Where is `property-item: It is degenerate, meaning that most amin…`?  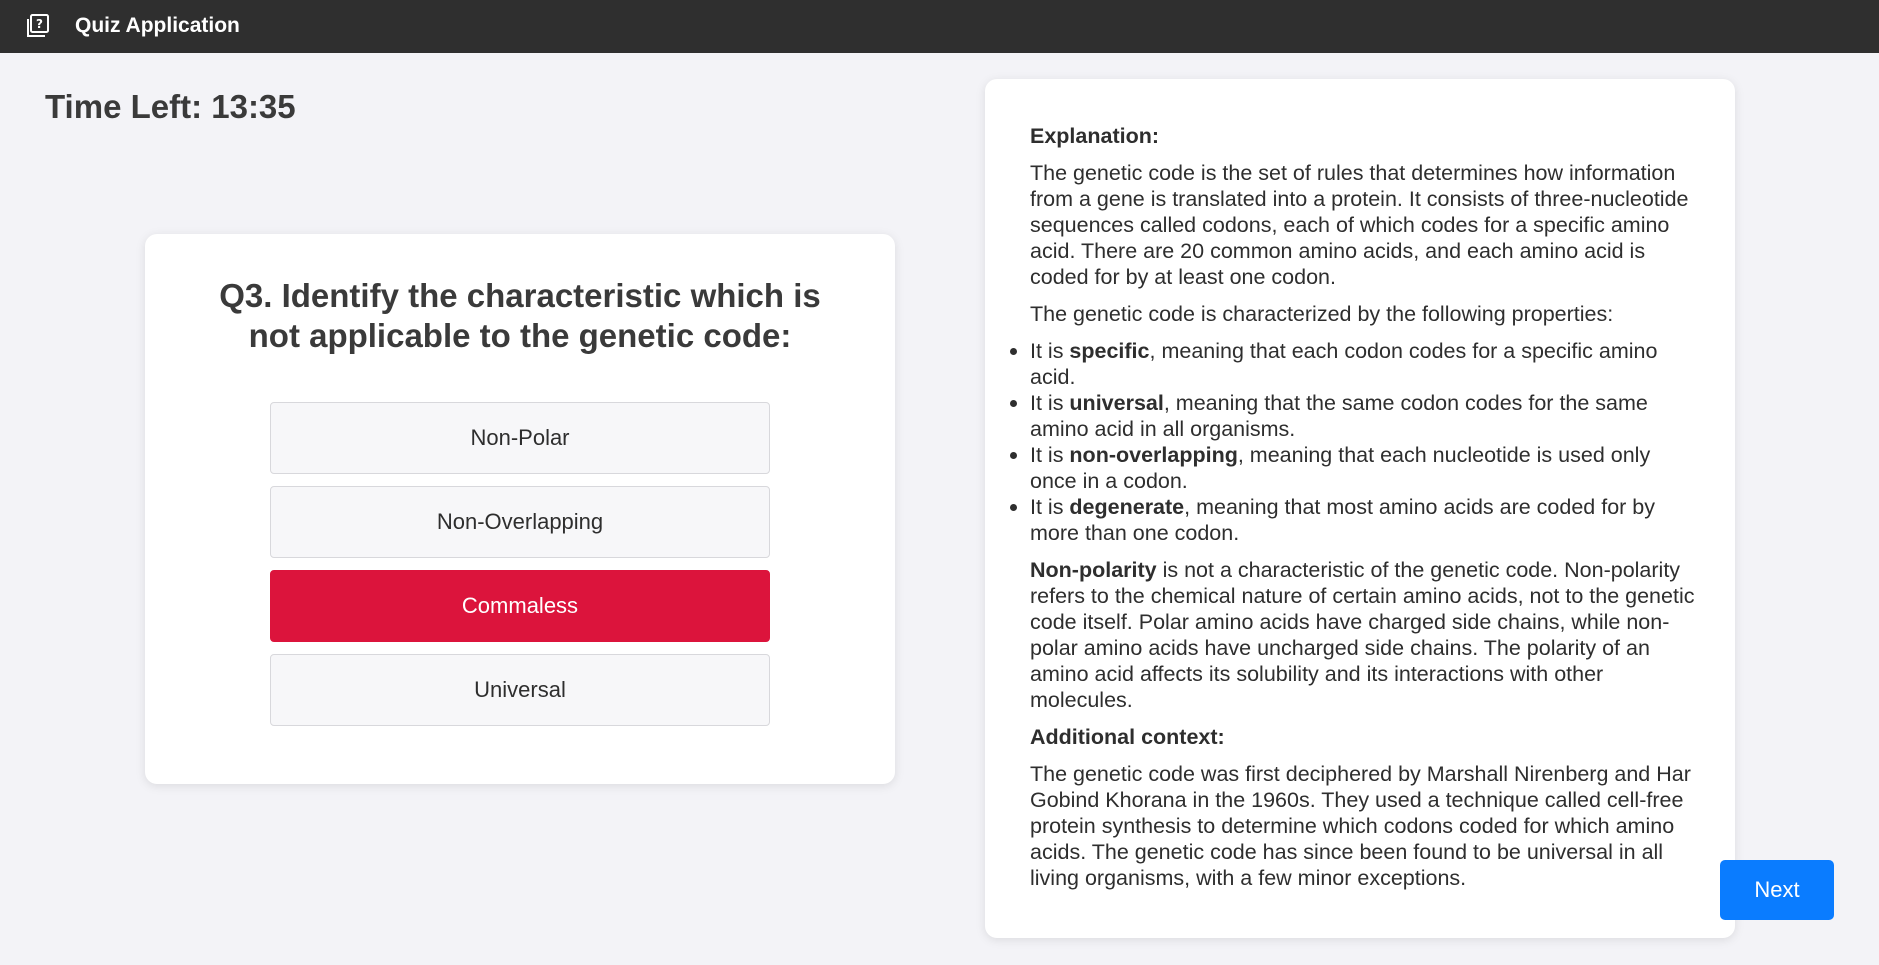 property-item: It is degenerate, meaning that most amin… is located at coordinates (1352, 520).